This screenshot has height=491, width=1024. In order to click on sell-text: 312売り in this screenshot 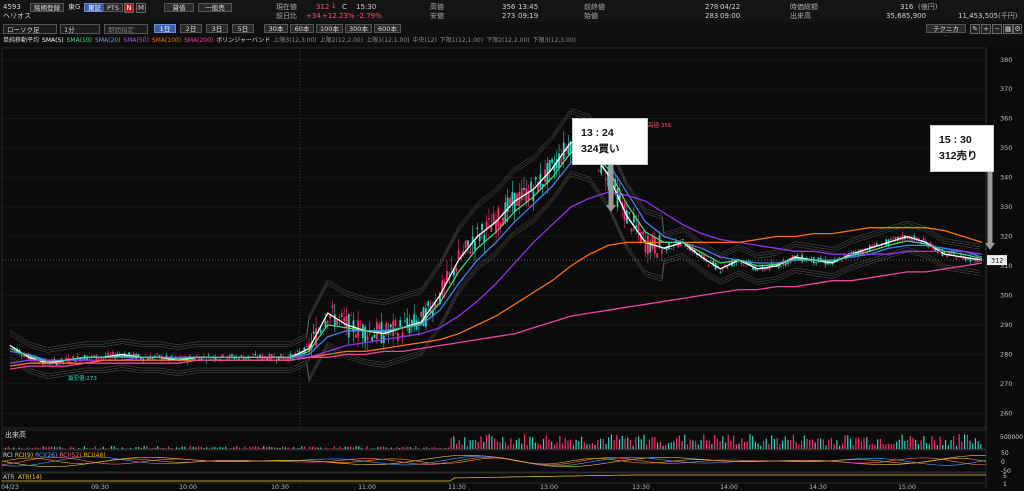, I will do `click(958, 156)`.